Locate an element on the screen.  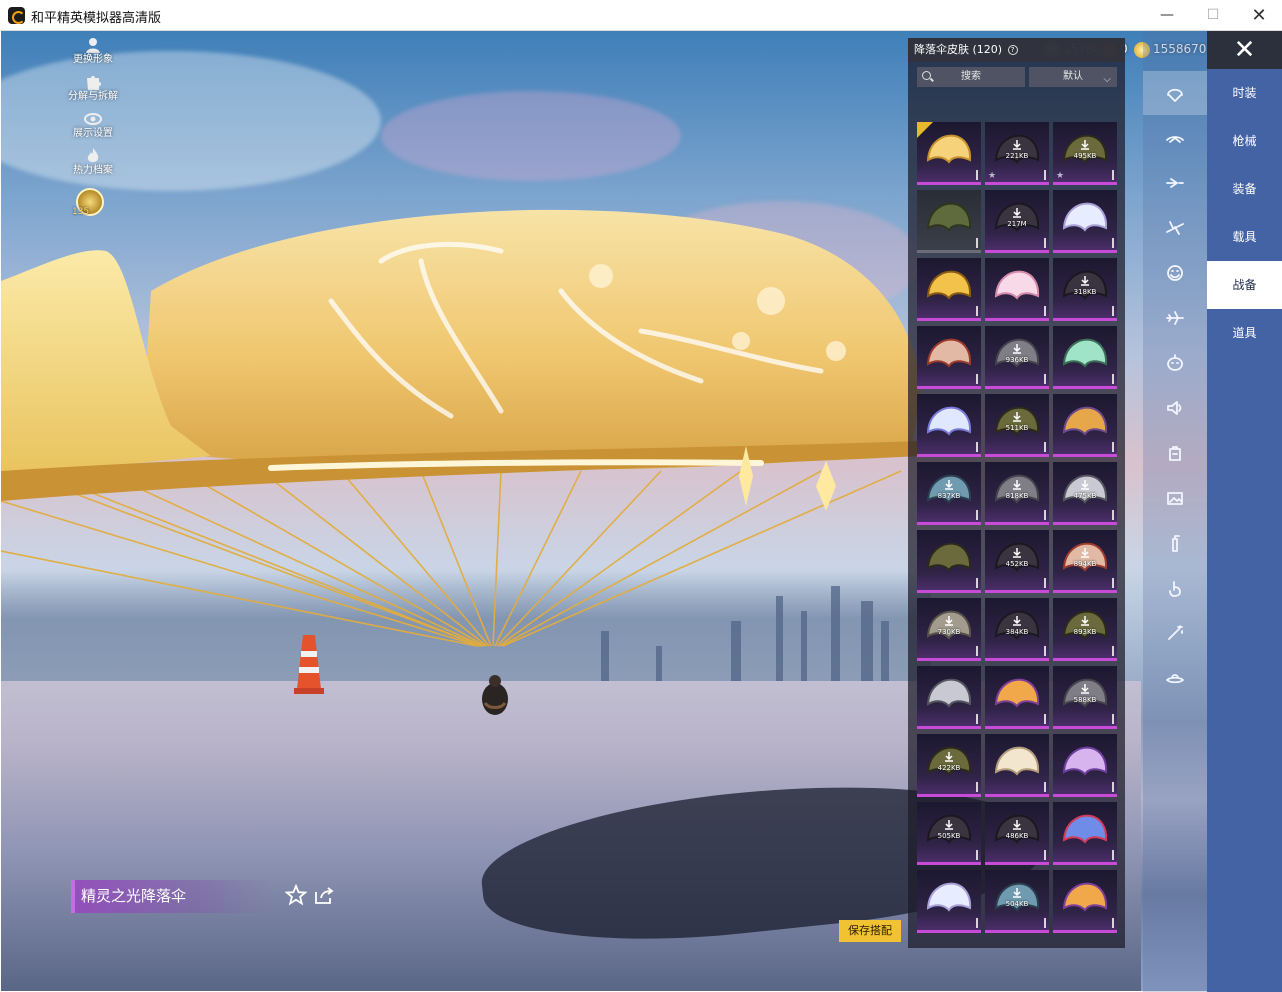
nav-tab-3: 装备 is located at coordinates (1244, 189).